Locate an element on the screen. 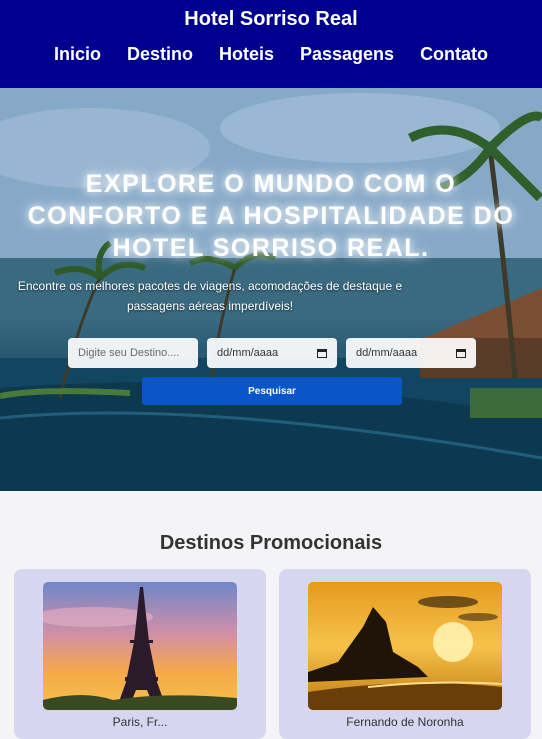 Image resolution: width=542 pixels, height=739 pixels. checkout-date-input: dd/mm/aaaa is located at coordinates (411, 353).